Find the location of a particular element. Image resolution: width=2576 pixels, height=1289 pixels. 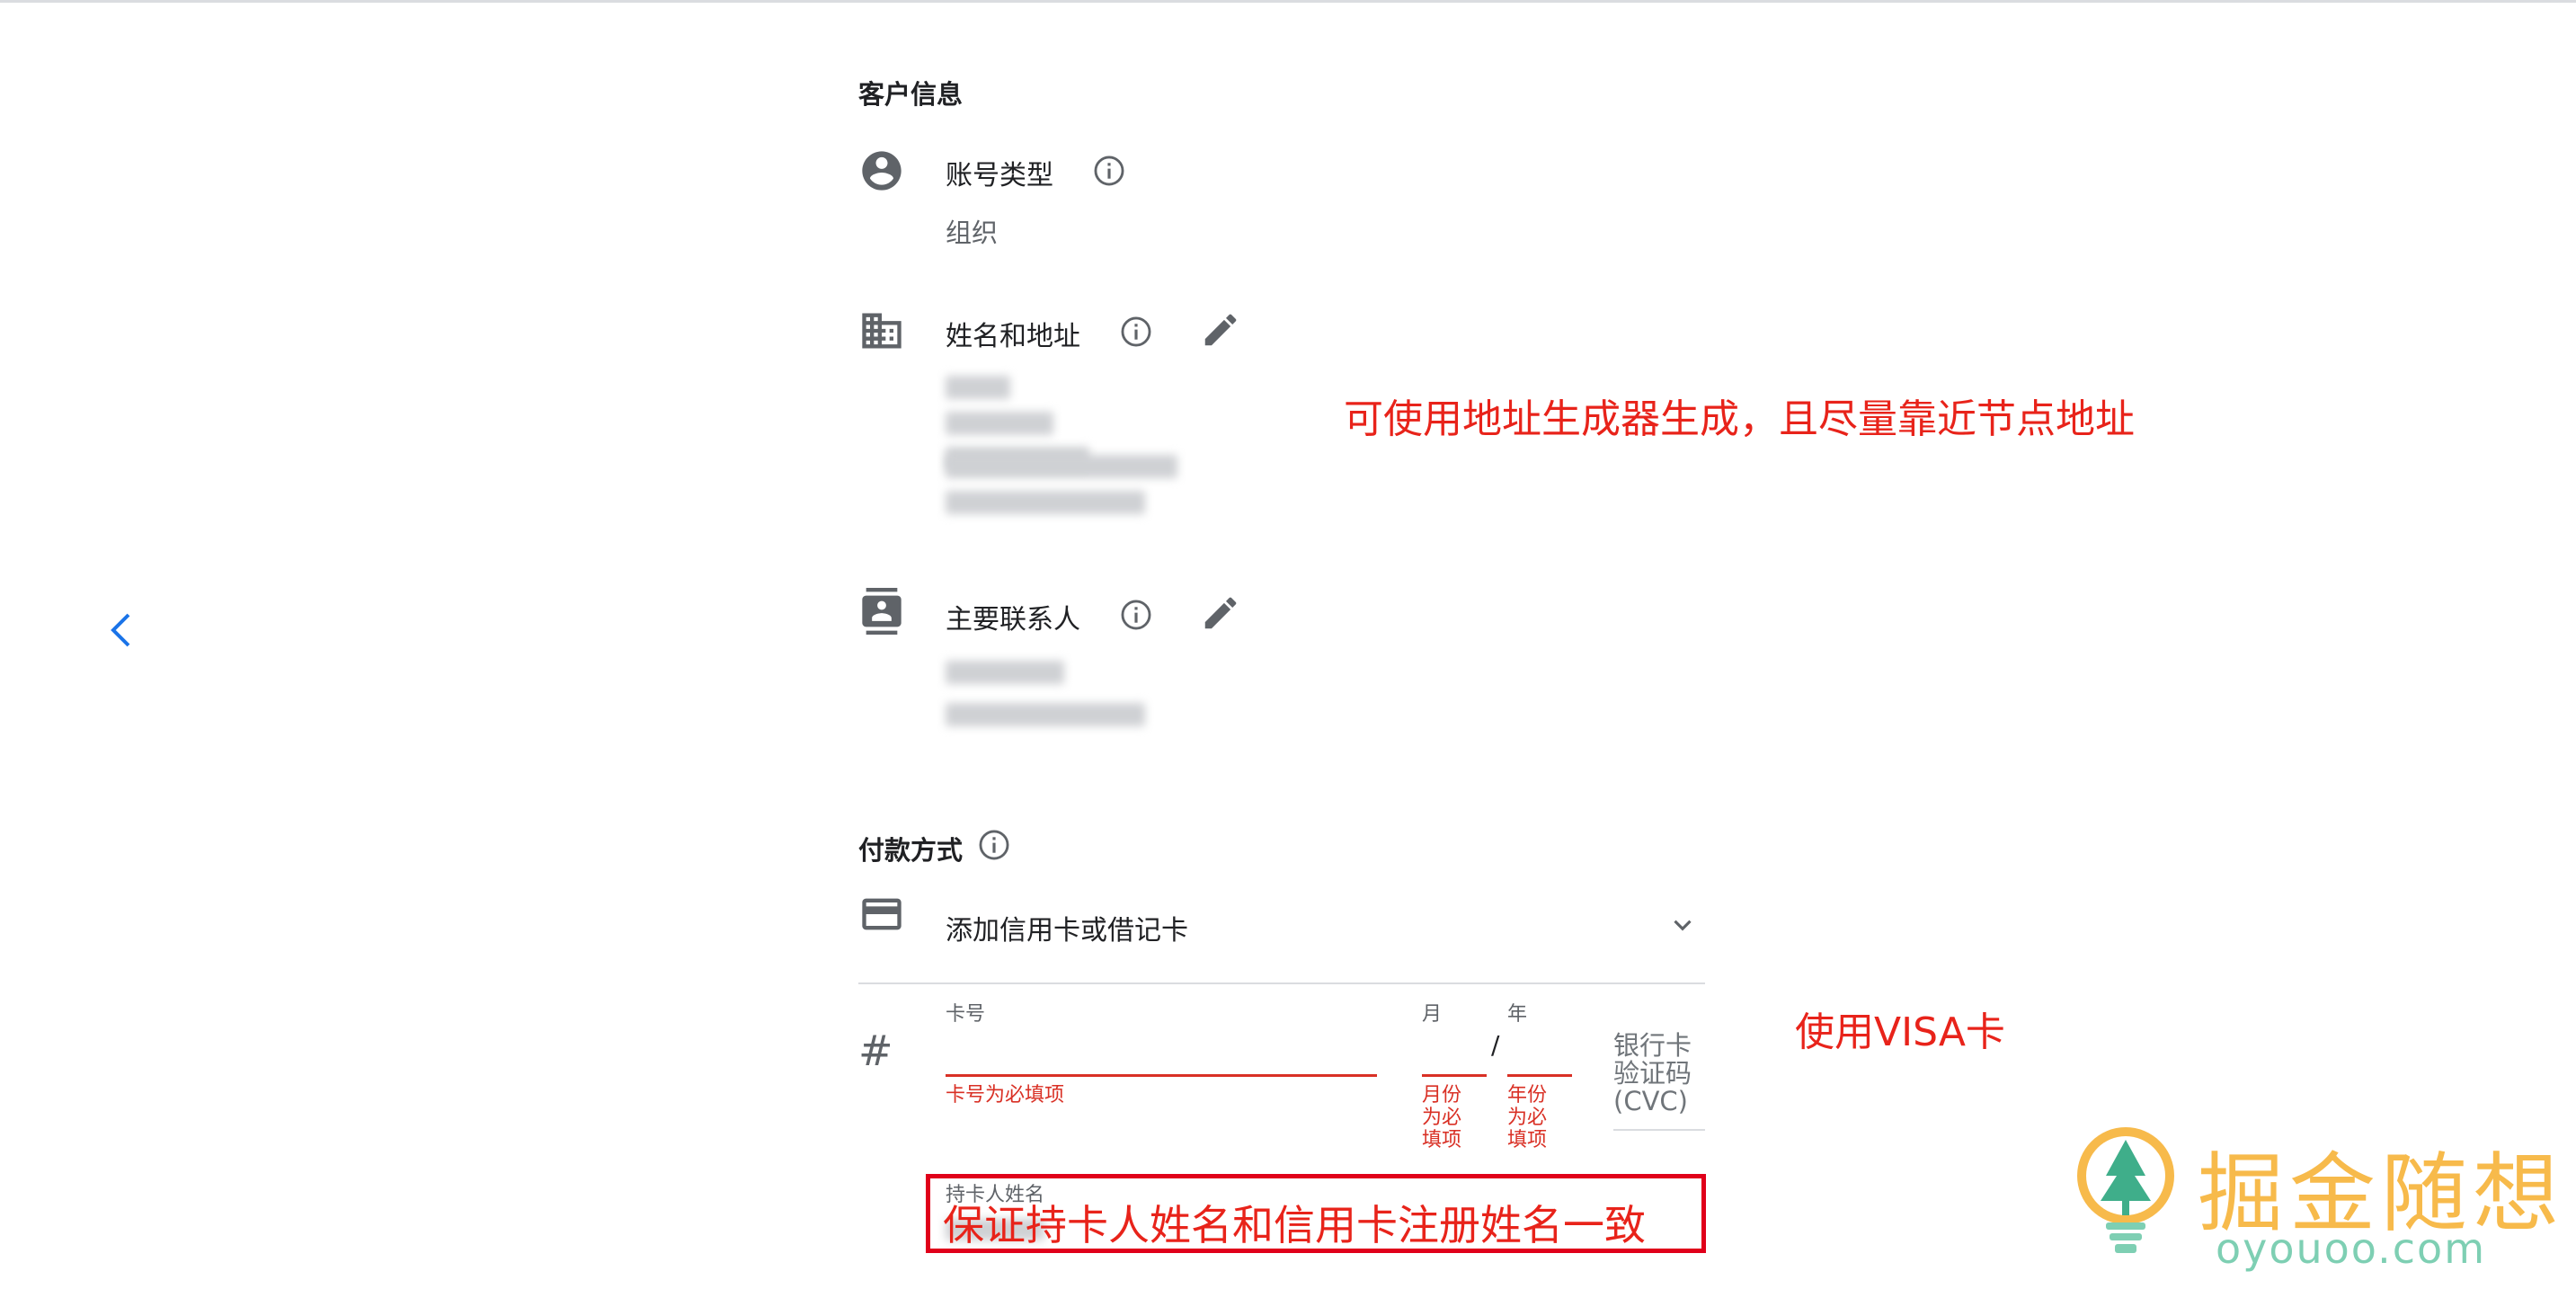

cardholder-annotation: 保证持卡人姓名和信用卡注册姓名一致 is located at coordinates (1294, 1225).